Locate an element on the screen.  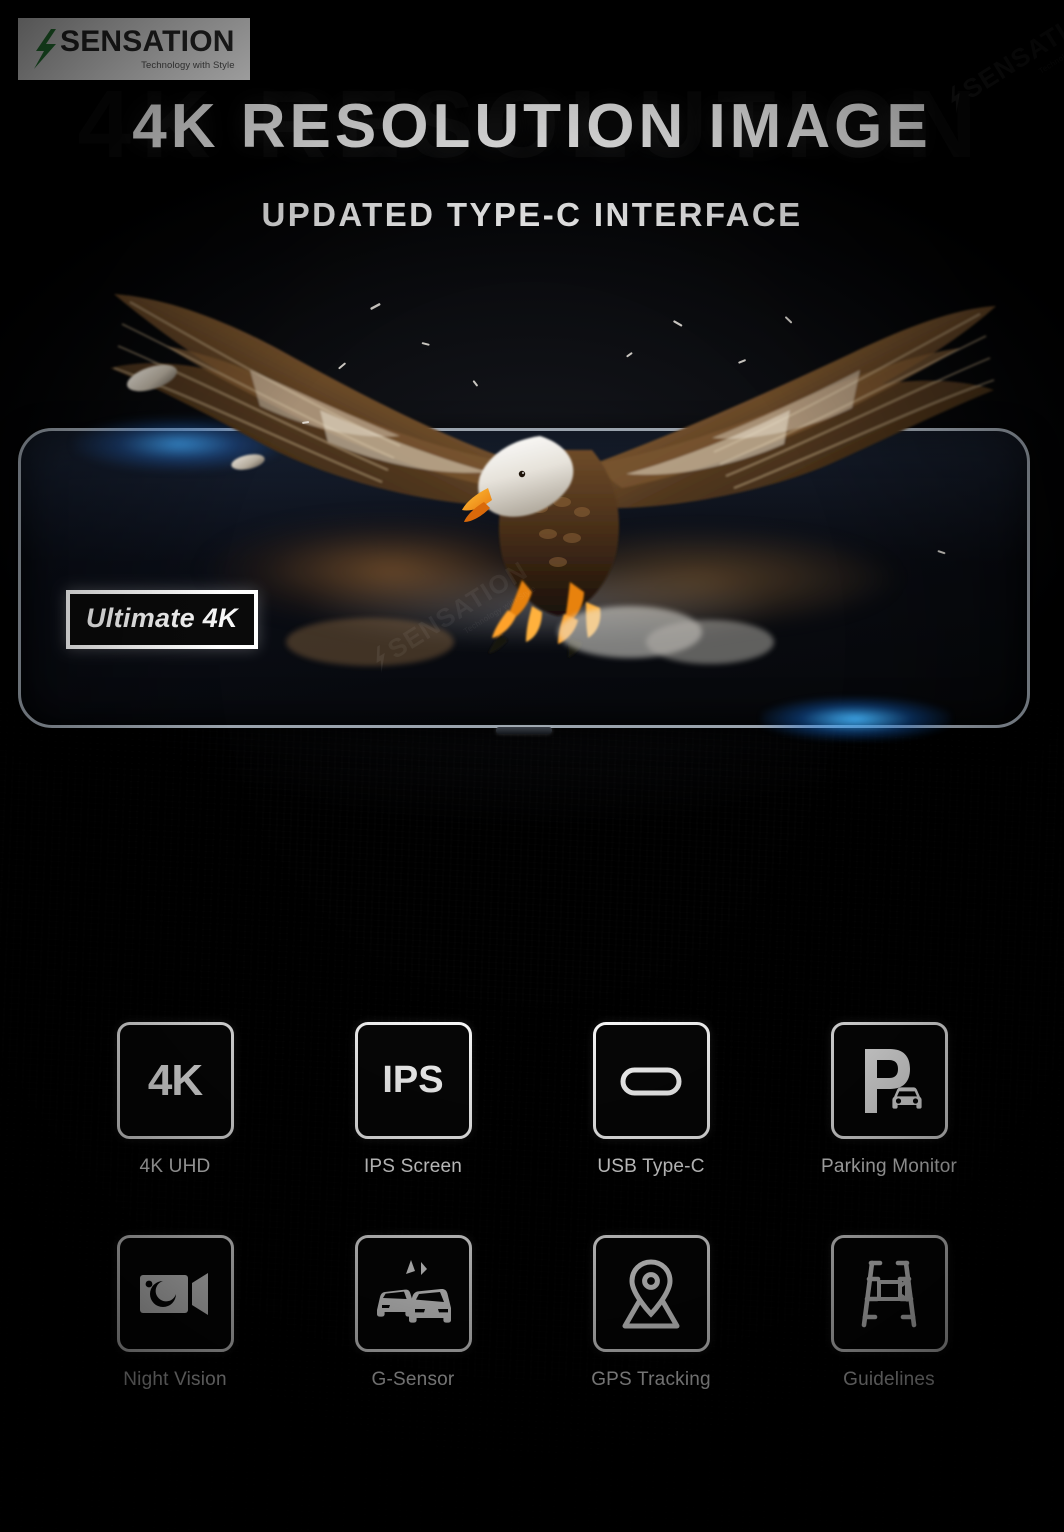
watermark-tagline-2: Technology with Style is located at coordinates (1050, 50).